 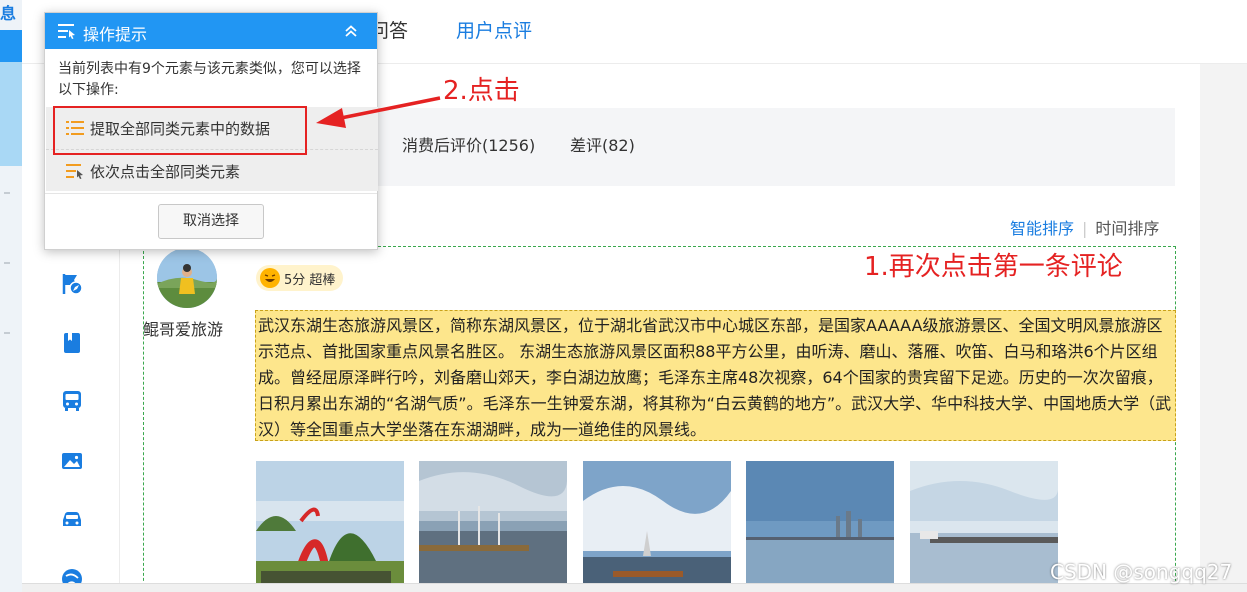 I want to click on click-all-label: 依次点击全部同类元素, so click(x=165, y=172).